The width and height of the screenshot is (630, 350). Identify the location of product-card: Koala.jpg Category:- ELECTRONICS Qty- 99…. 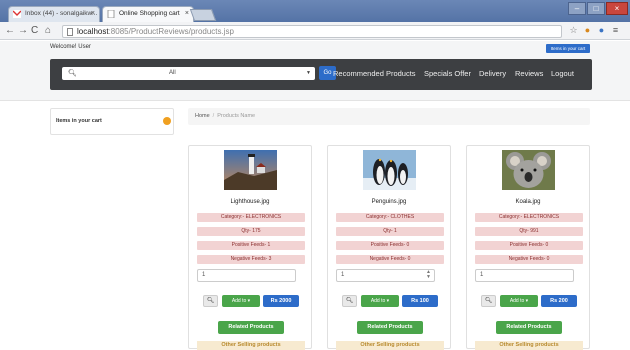
(528, 247).